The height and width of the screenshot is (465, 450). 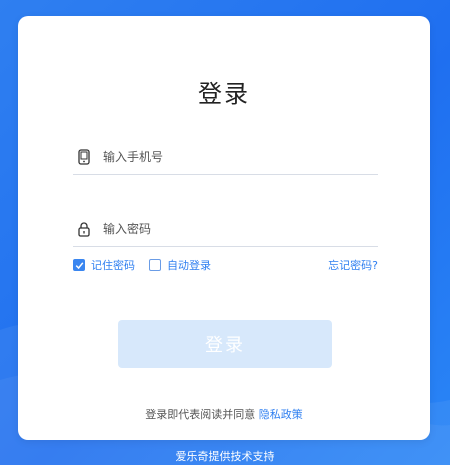 What do you see at coordinates (225, 265) in the screenshot?
I see `login-options: 记住密码 自动登录 忘记密码?` at bounding box center [225, 265].